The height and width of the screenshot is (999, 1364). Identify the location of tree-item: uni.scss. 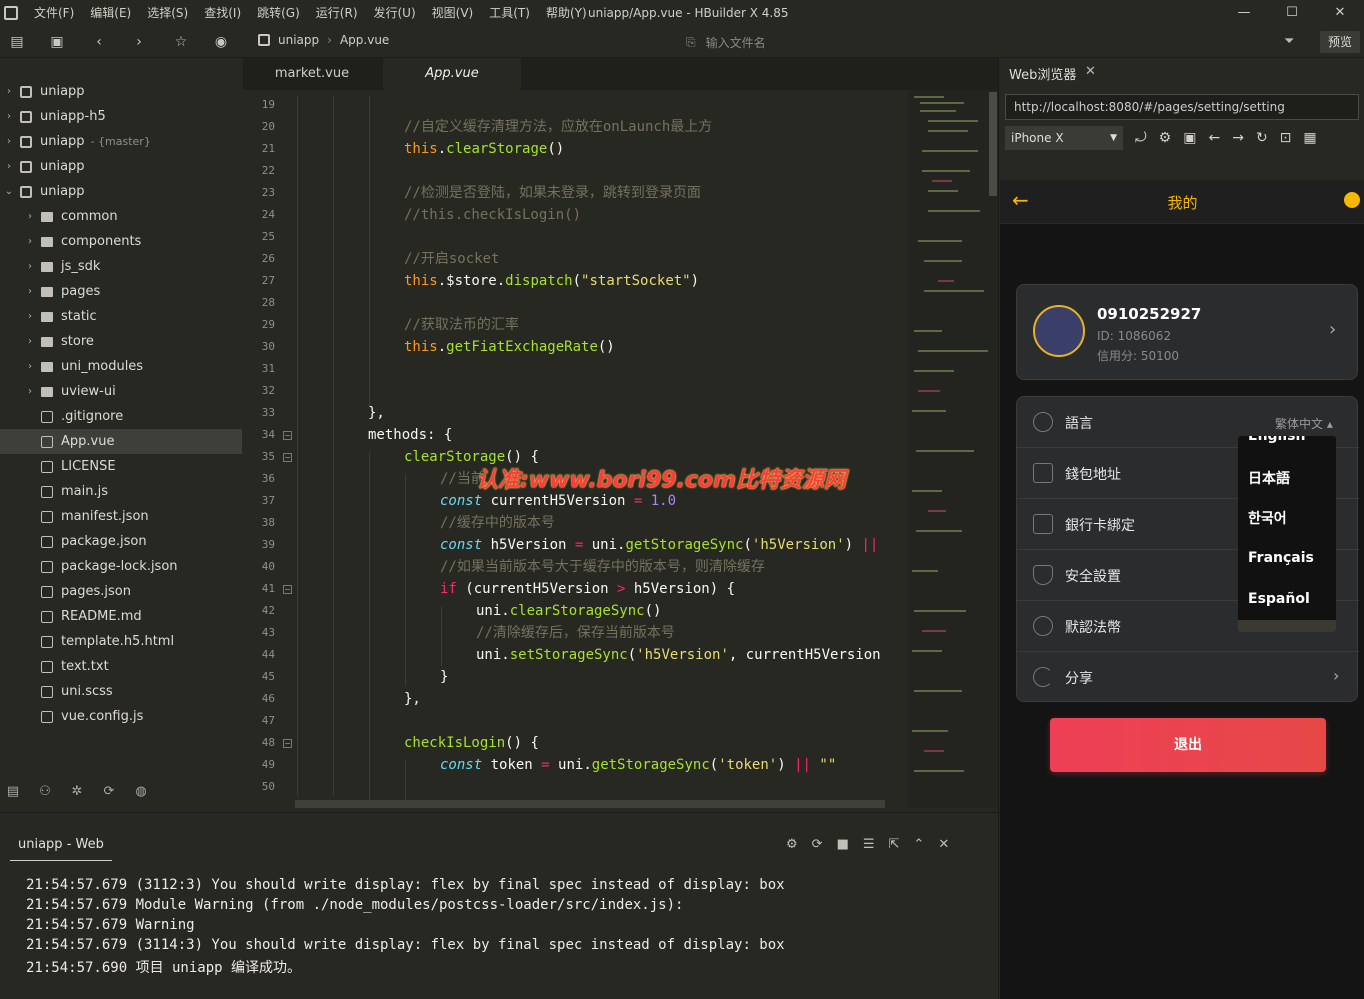
(121, 691).